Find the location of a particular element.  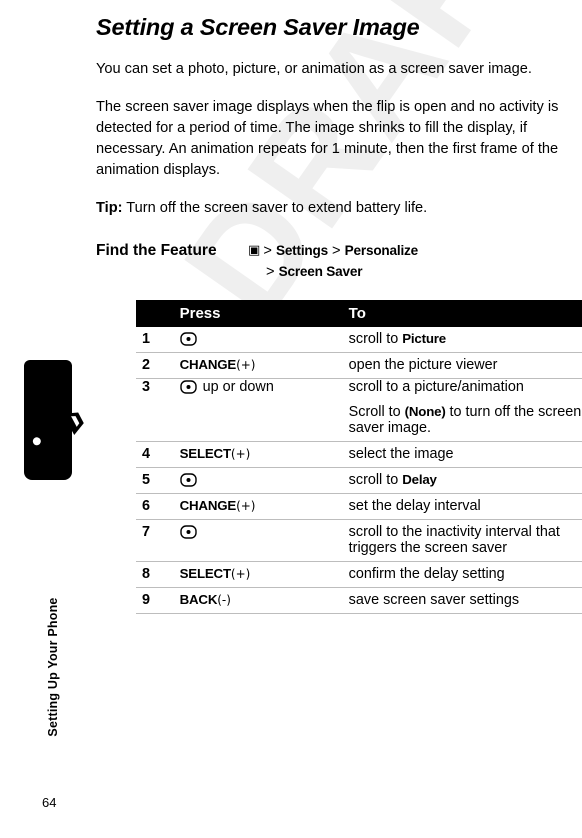

step-number: 4 is located at coordinates (155, 454).